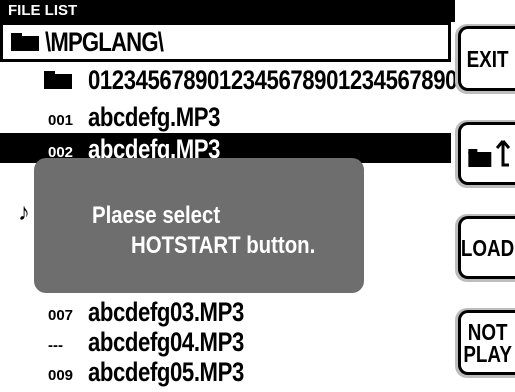 Image resolution: width=515 pixels, height=392 pixels. I want to click on file-list-header: FILE LIST, so click(227, 11).